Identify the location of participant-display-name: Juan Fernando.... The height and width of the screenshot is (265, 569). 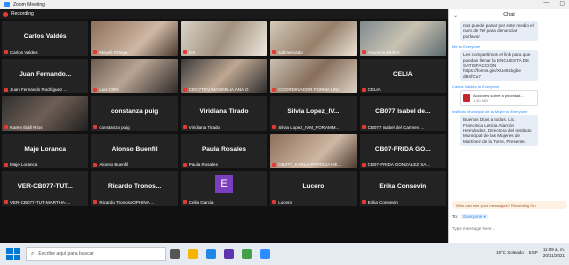
(45, 74).